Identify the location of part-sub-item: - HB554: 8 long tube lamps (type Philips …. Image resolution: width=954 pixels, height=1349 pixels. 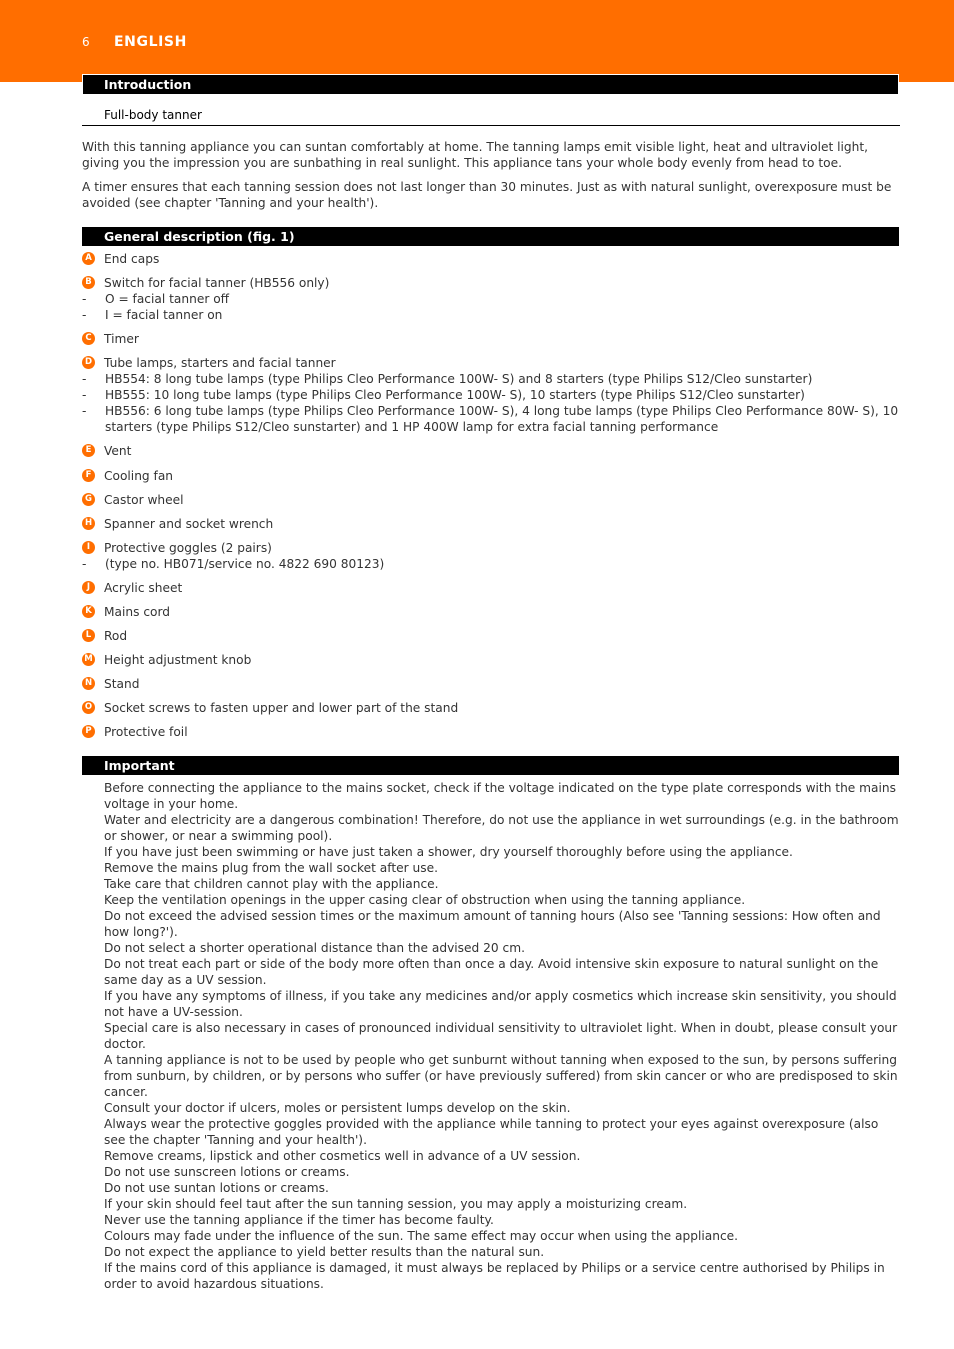
(491, 379).